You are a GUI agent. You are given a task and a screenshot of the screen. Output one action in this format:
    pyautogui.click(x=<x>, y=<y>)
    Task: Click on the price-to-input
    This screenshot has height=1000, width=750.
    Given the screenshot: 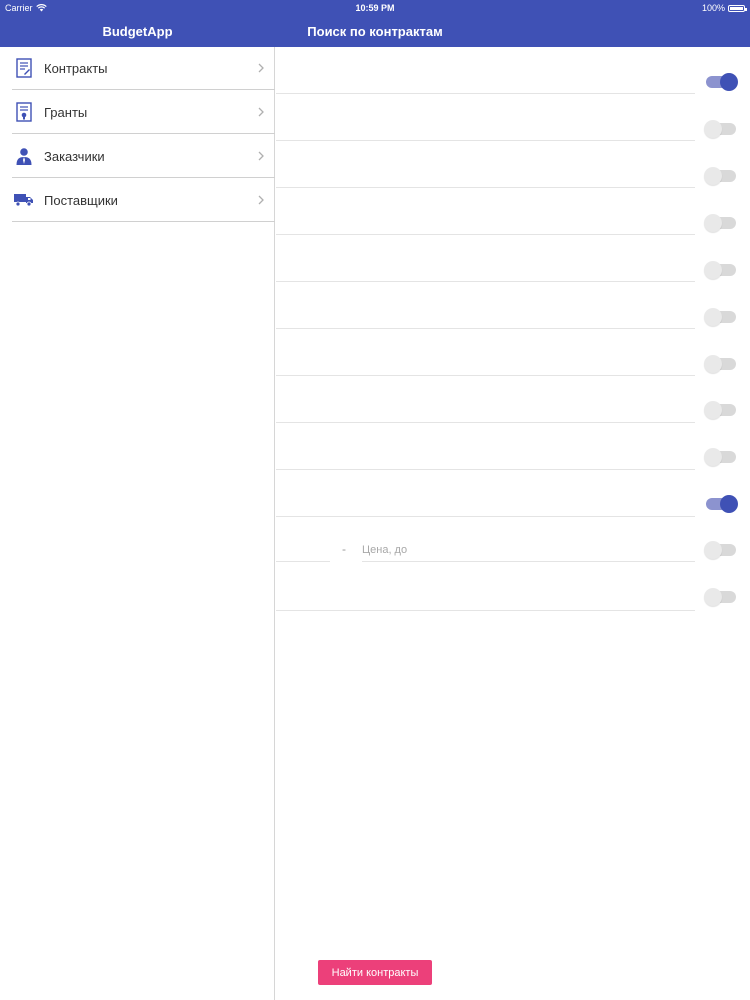 What is the action you would take?
    pyautogui.click(x=528, y=550)
    